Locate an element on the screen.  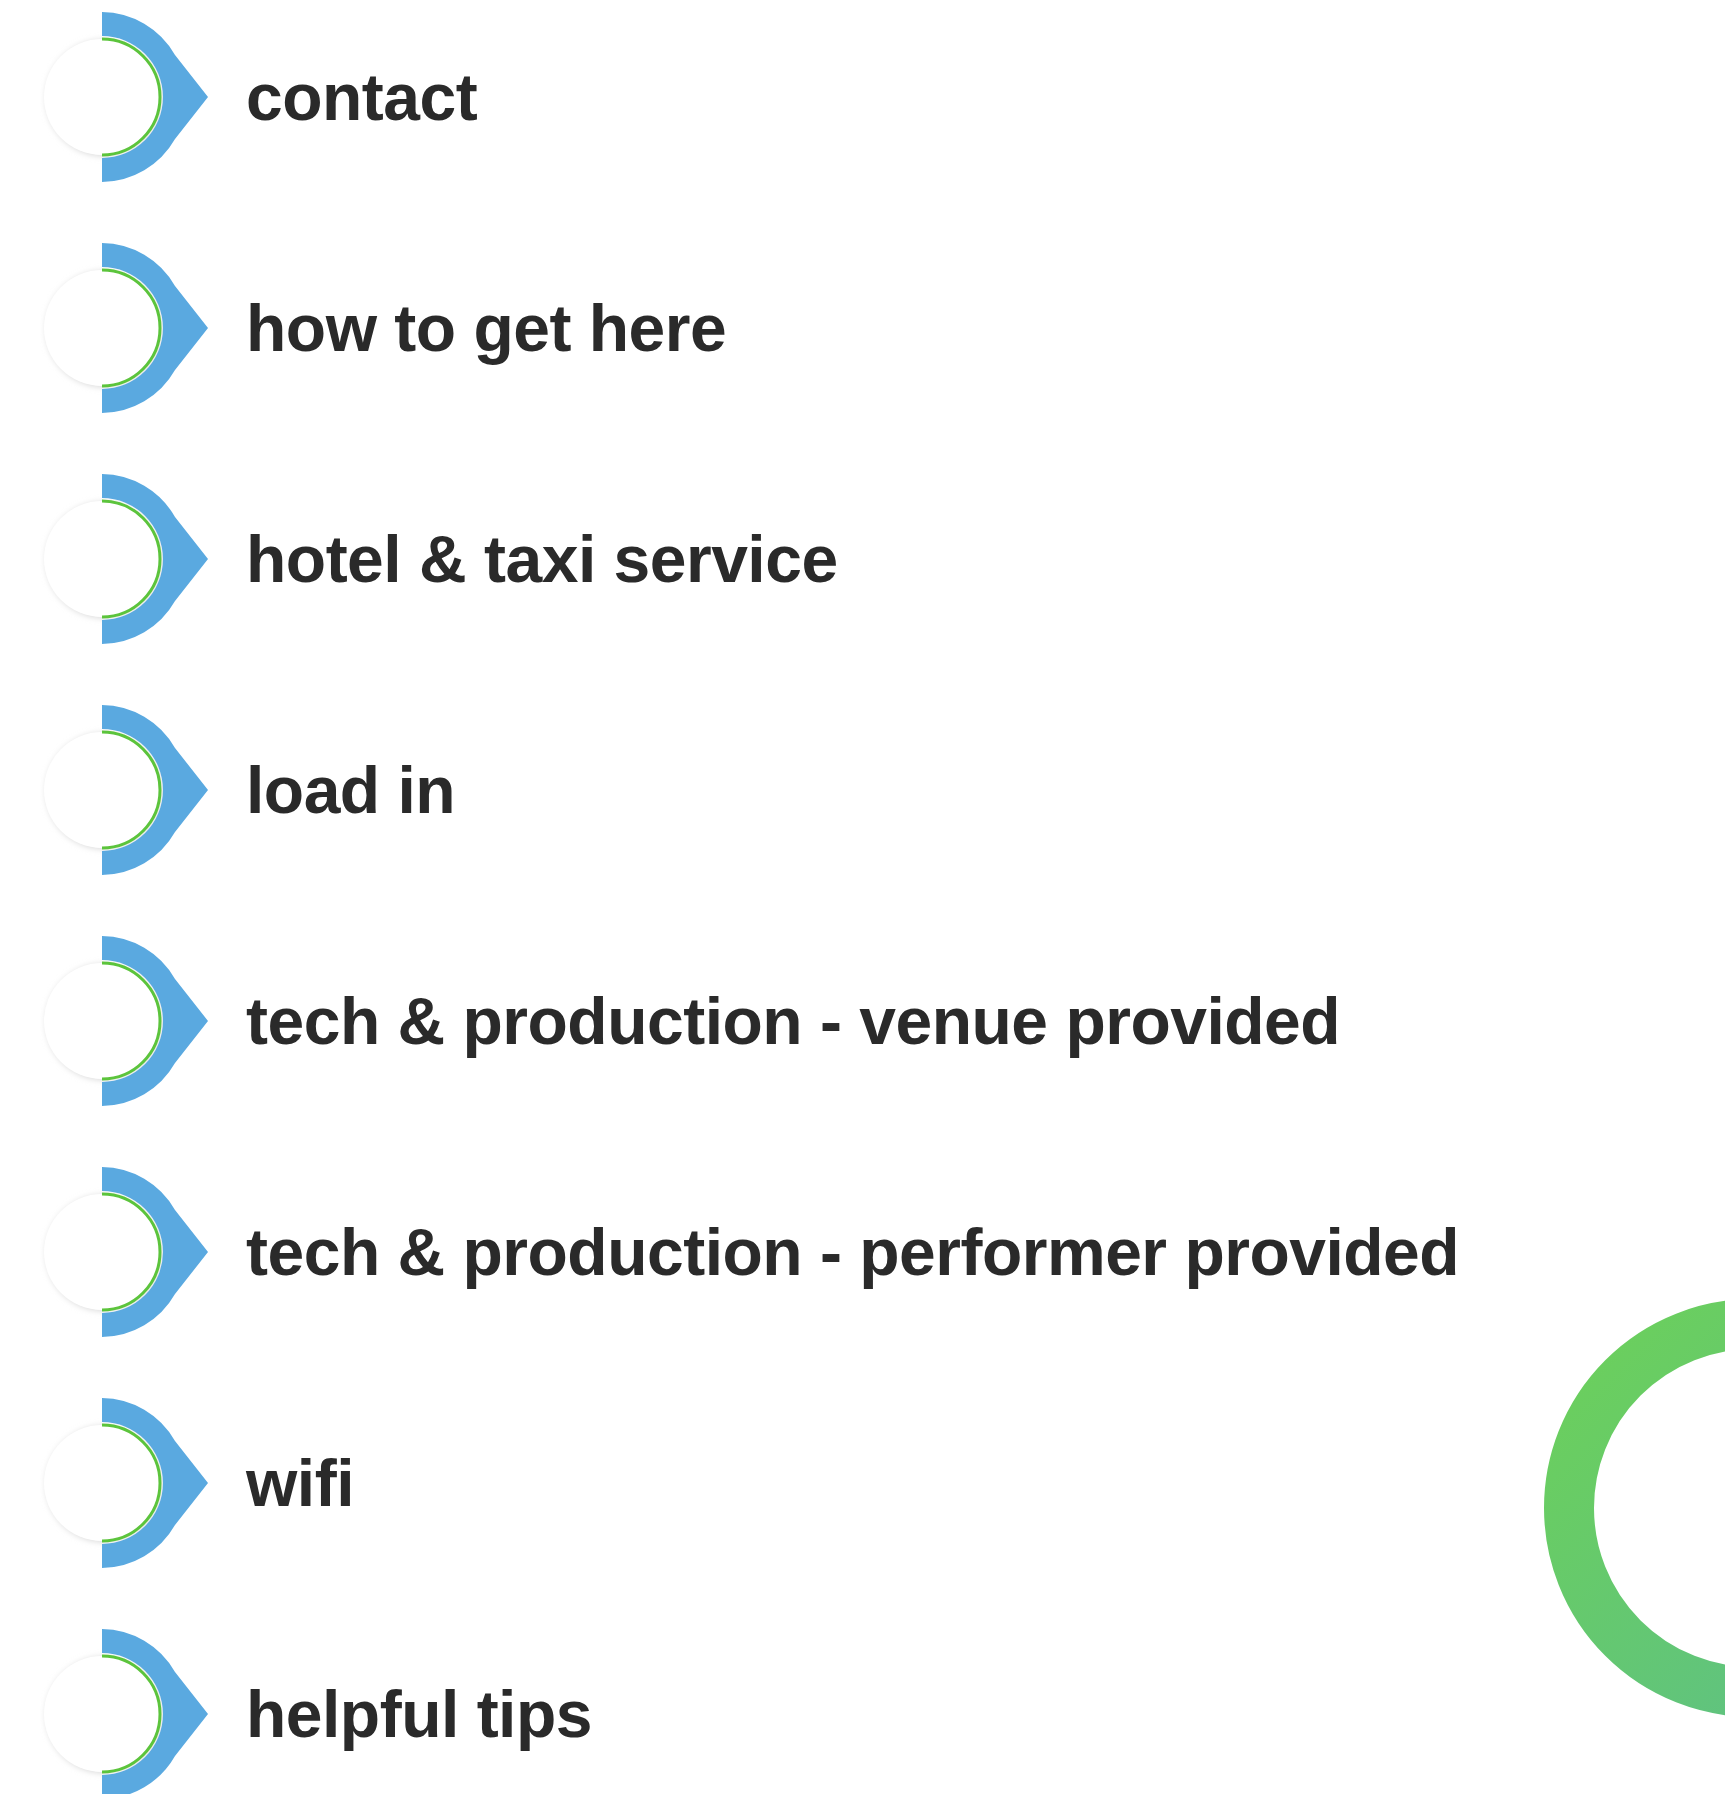
menu-link: how to get here is located at coordinates (486, 328).